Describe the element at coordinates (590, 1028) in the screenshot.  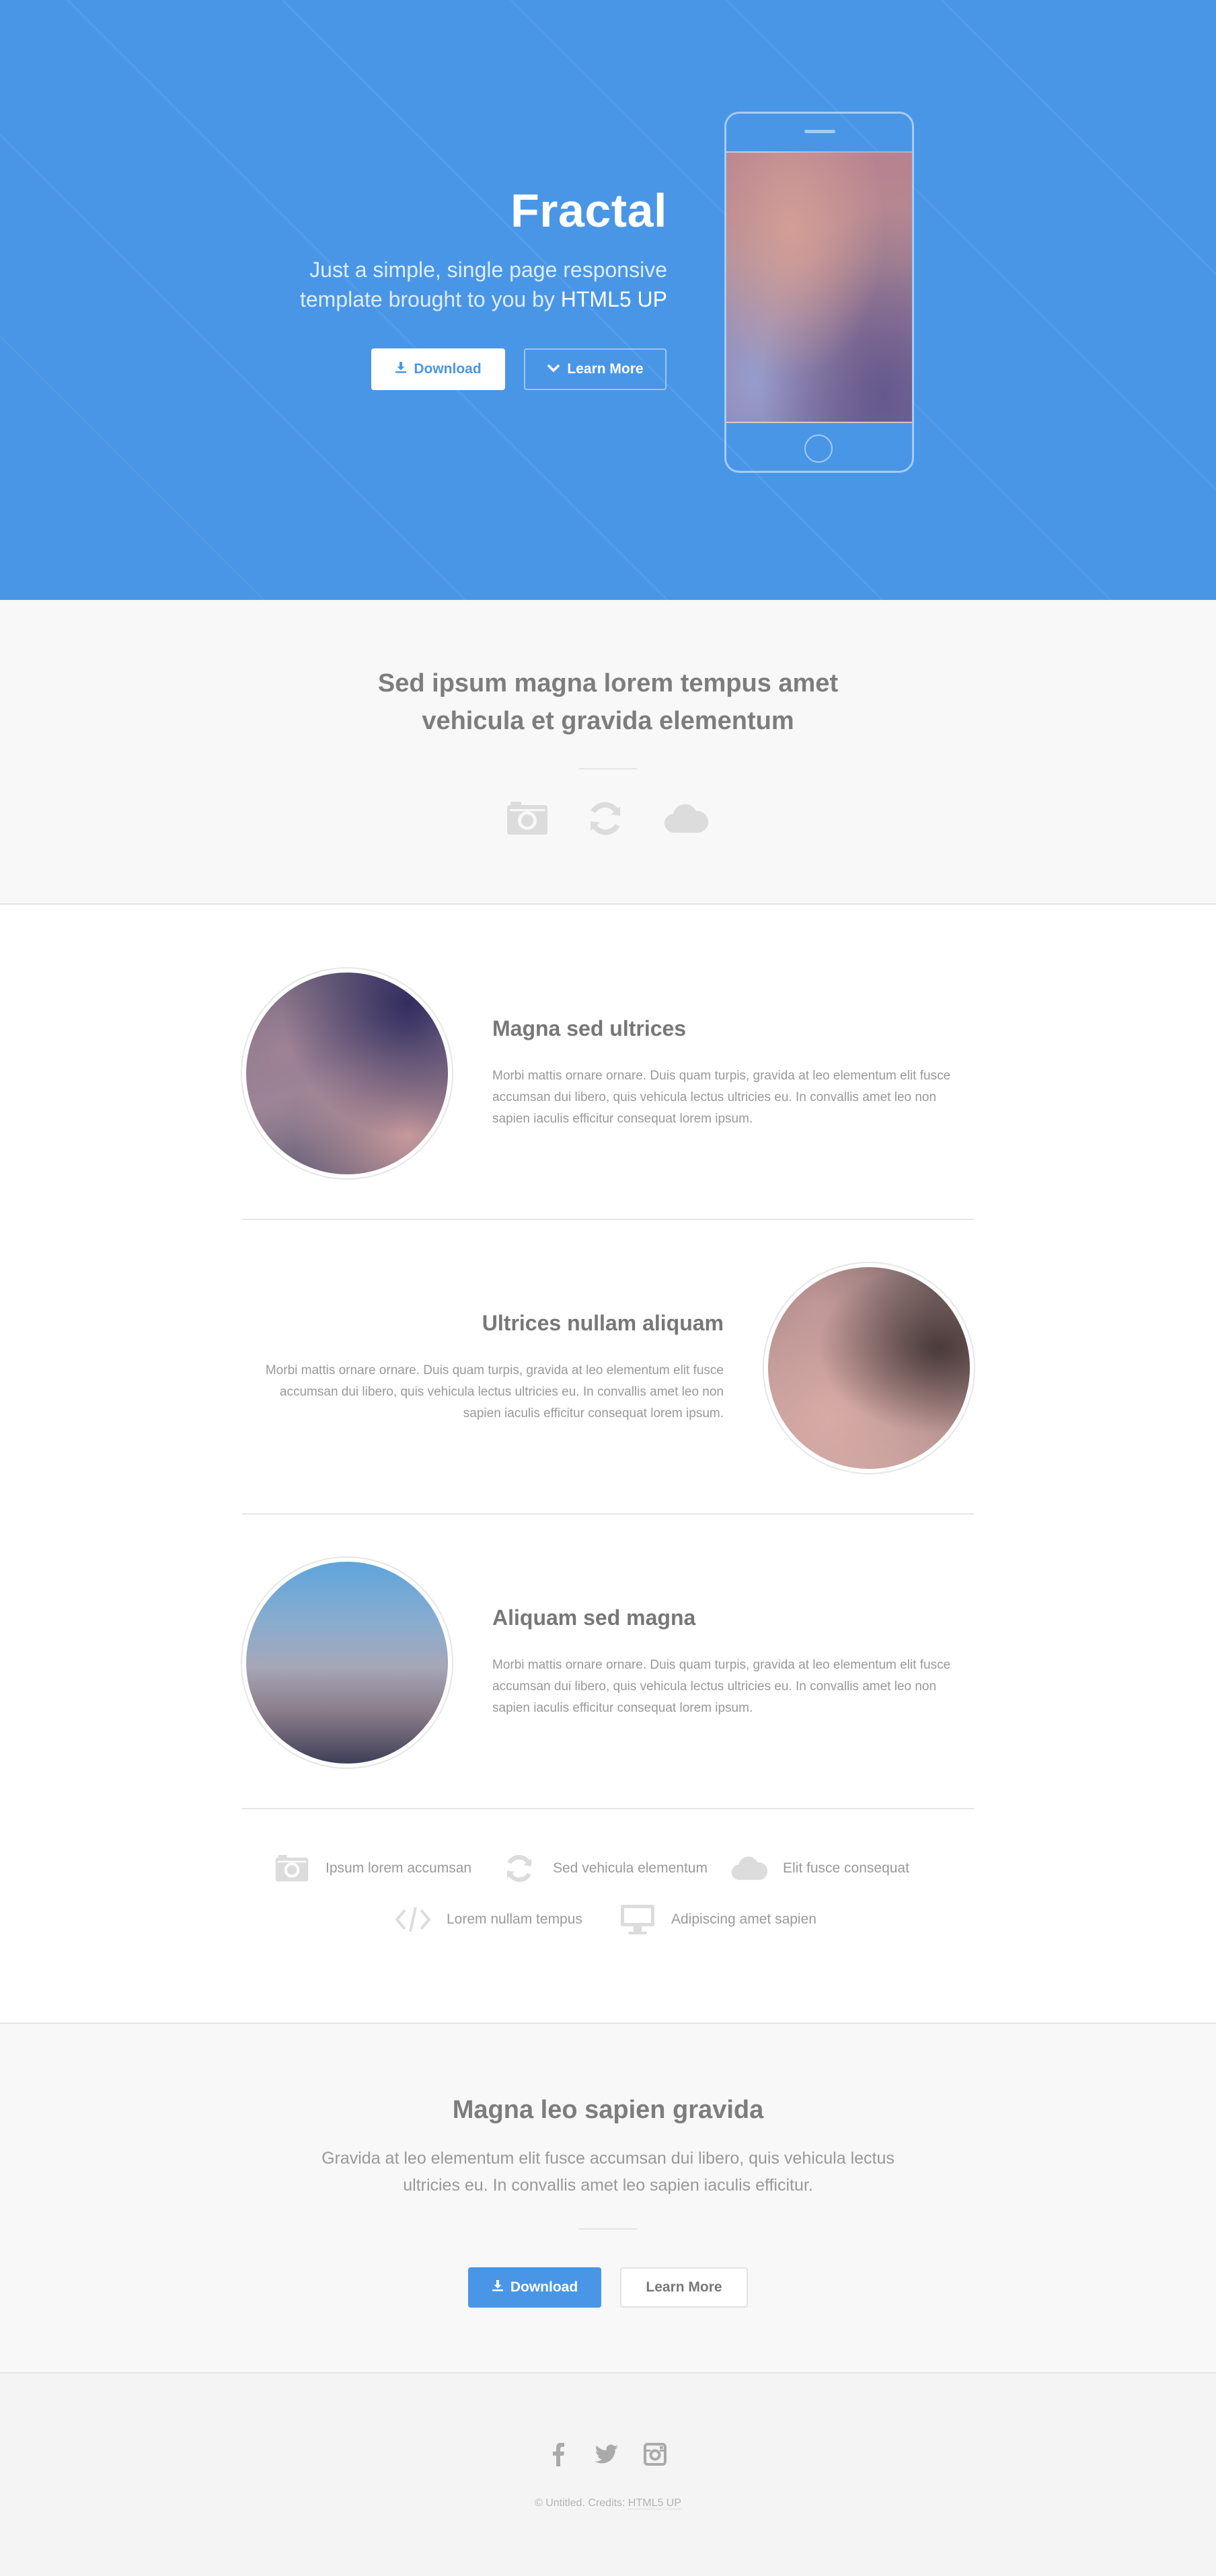
I see `spotlight-title: Magna sed ultrices` at that location.